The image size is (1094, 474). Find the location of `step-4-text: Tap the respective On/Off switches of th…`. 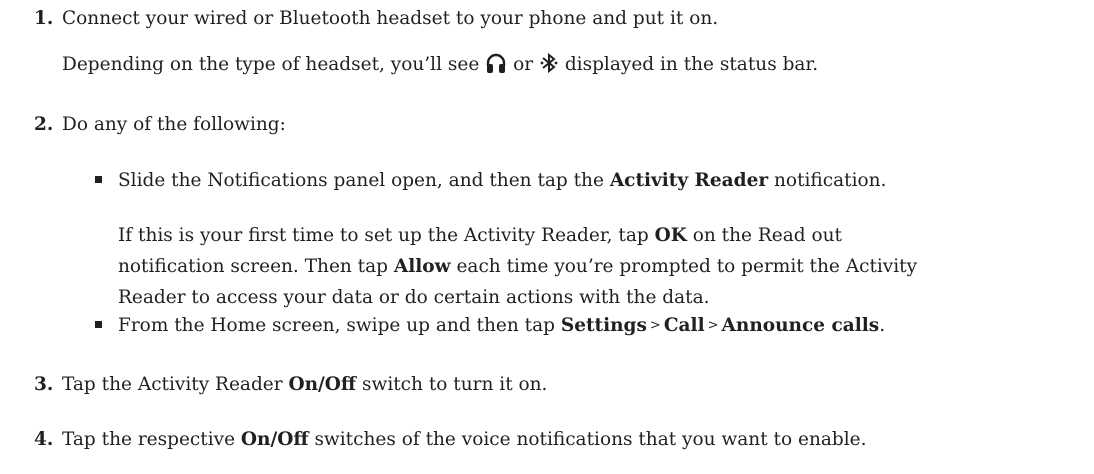

step-4-text: Tap the respective On/Off switches of th… is located at coordinates (464, 440).